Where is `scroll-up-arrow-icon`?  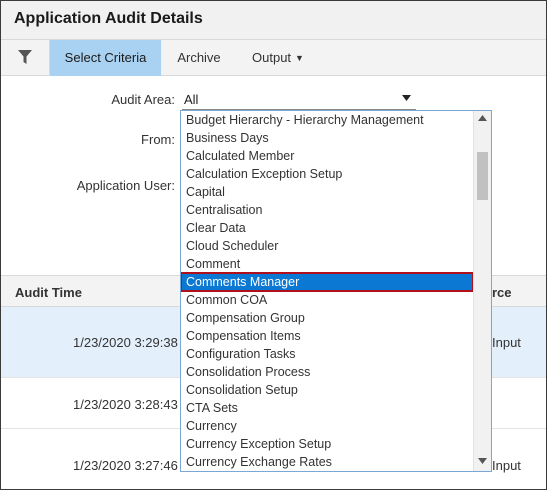
scroll-up-arrow-icon is located at coordinates (482, 118).